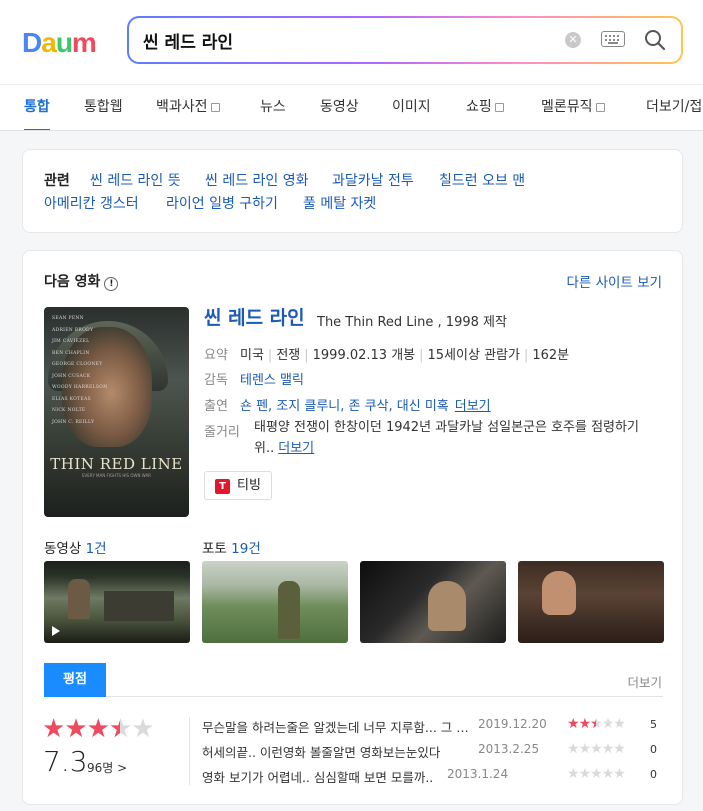  I want to click on movie-title: 씬 레드 라인, so click(254, 316).